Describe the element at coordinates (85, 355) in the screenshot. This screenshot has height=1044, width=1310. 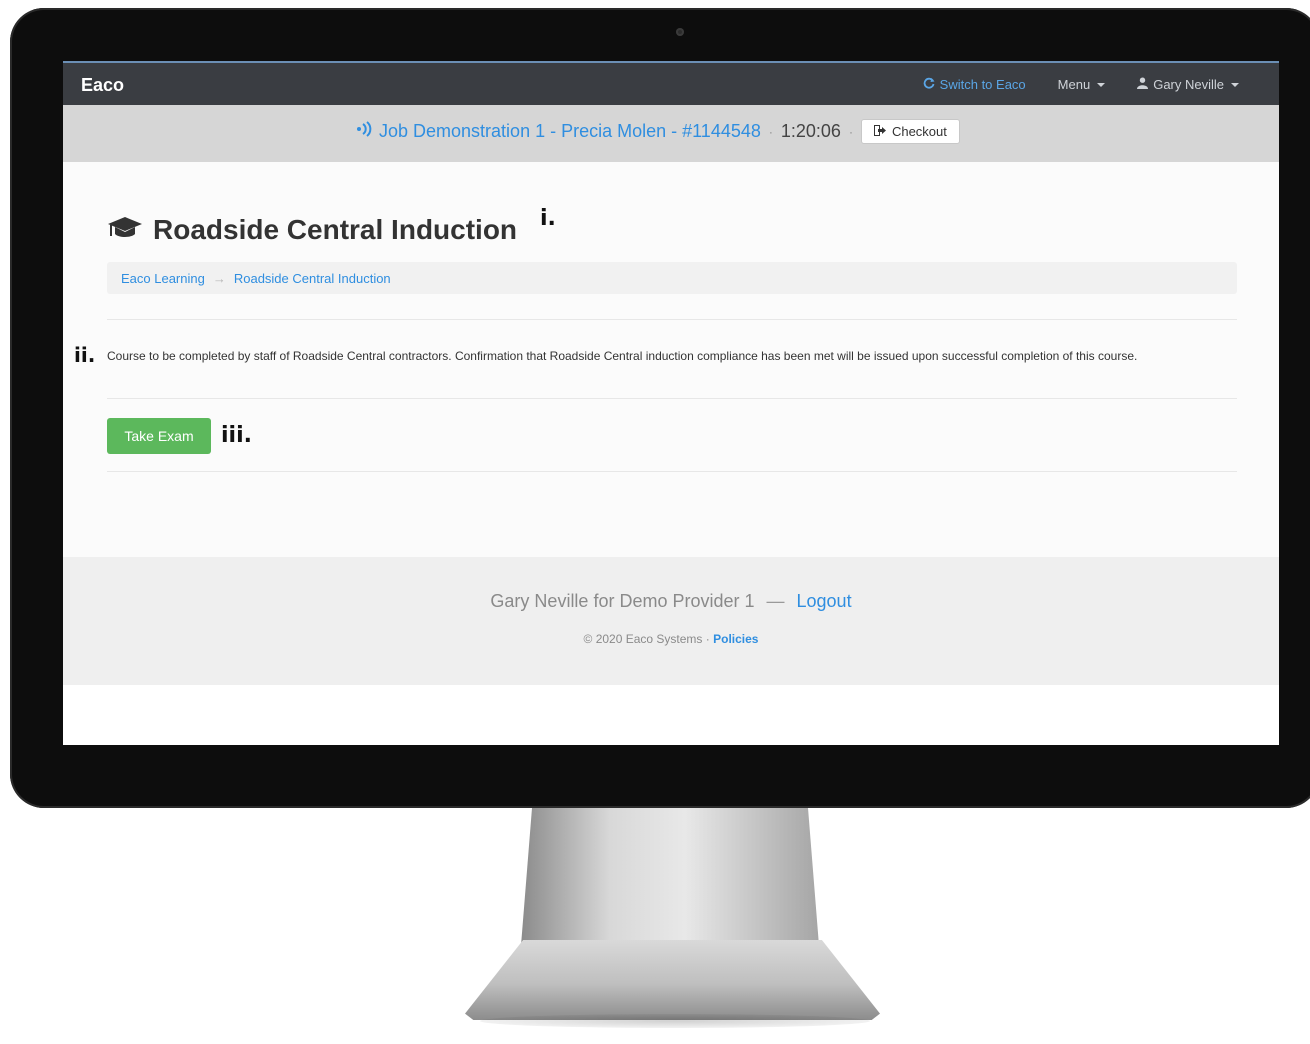
I see `annotation-marker-ii: ii.` at that location.